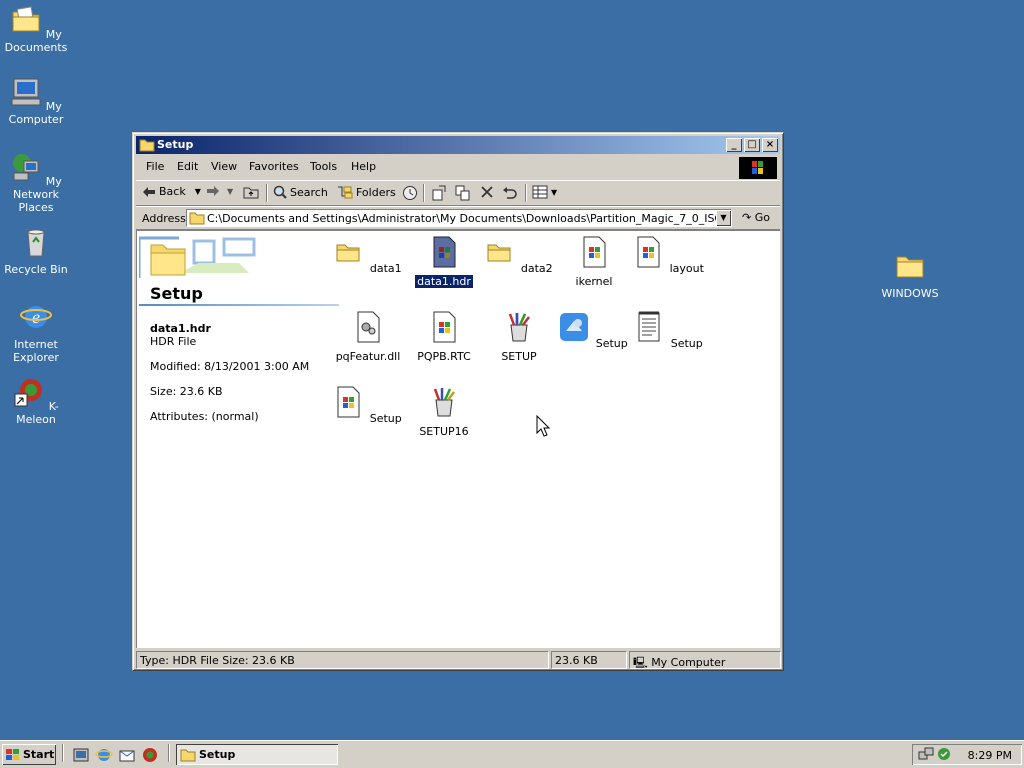  I want to click on folder-documents-icon, so click(26, 19).